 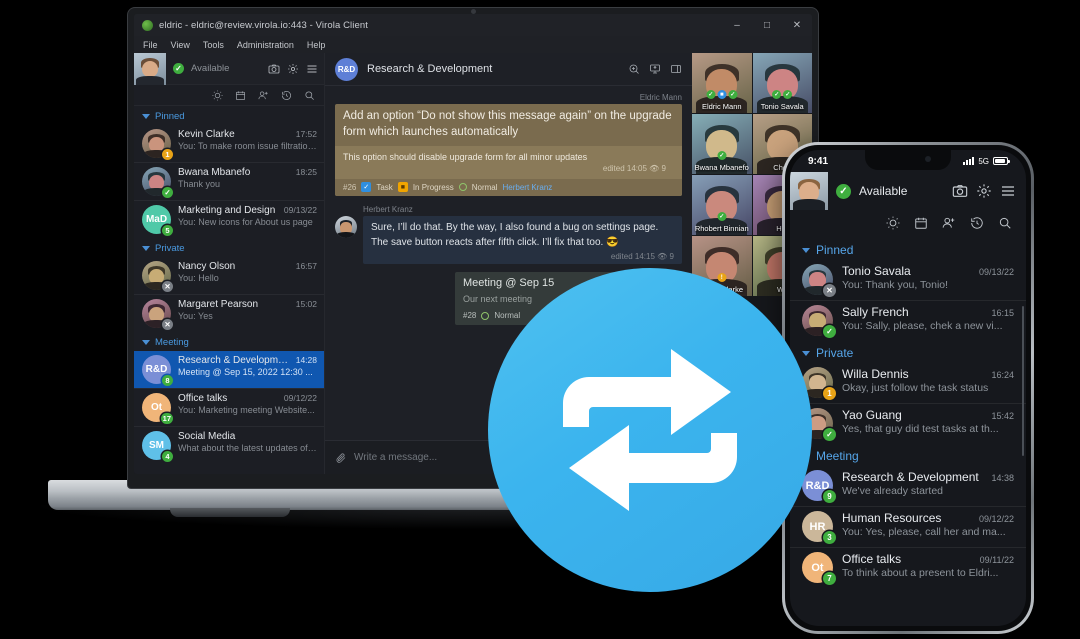 What do you see at coordinates (157, 144) in the screenshot?
I see `avatar: 1` at bounding box center [157, 144].